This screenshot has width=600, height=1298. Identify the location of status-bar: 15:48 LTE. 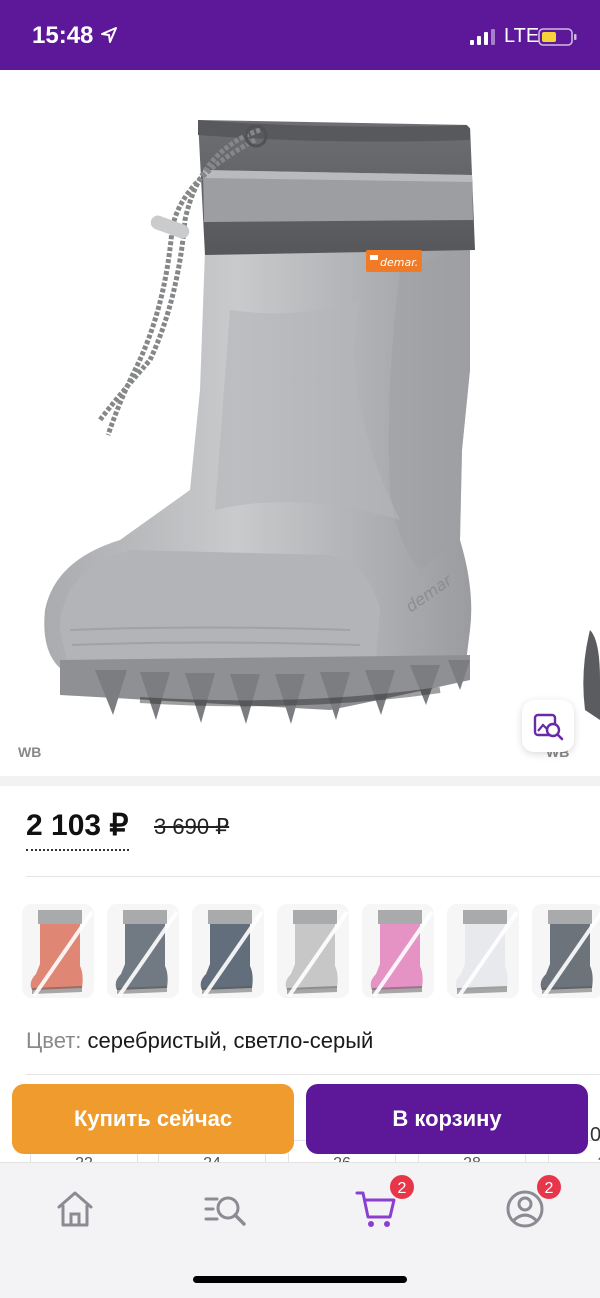
(300, 35).